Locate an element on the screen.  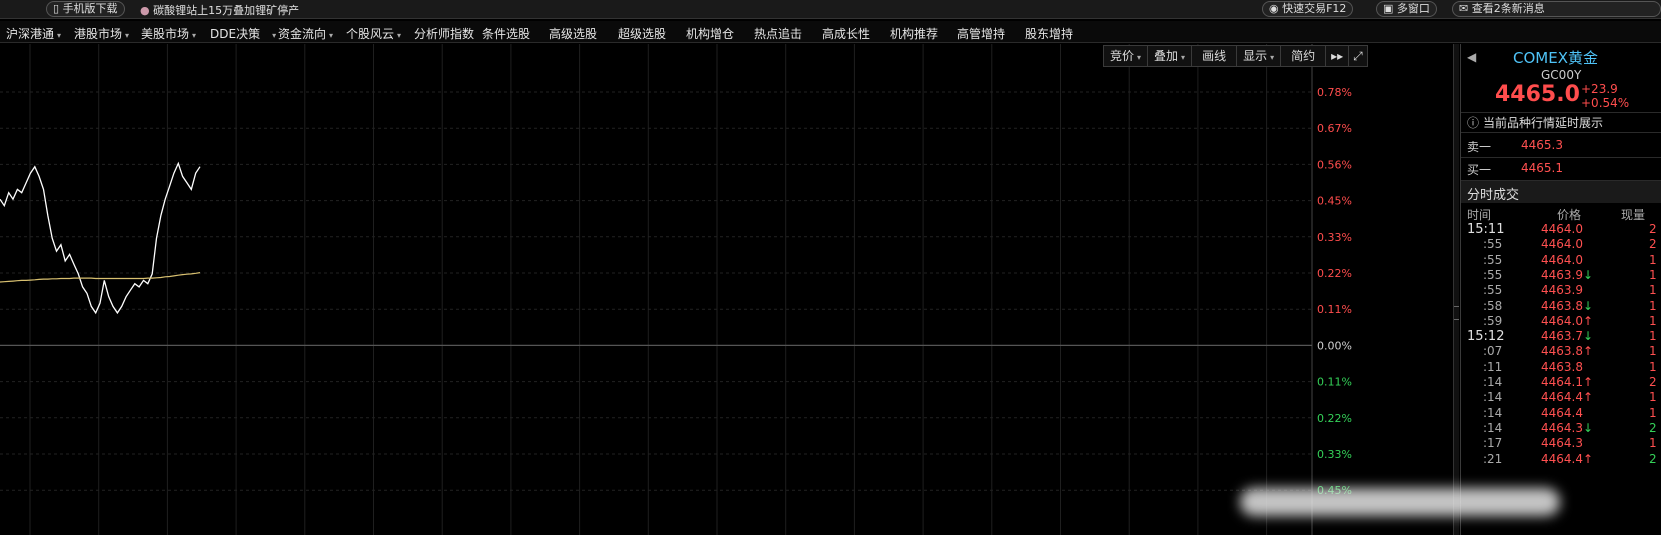
menu-item-stock-news: 个股风云 ▾ is located at coordinates (373, 33).